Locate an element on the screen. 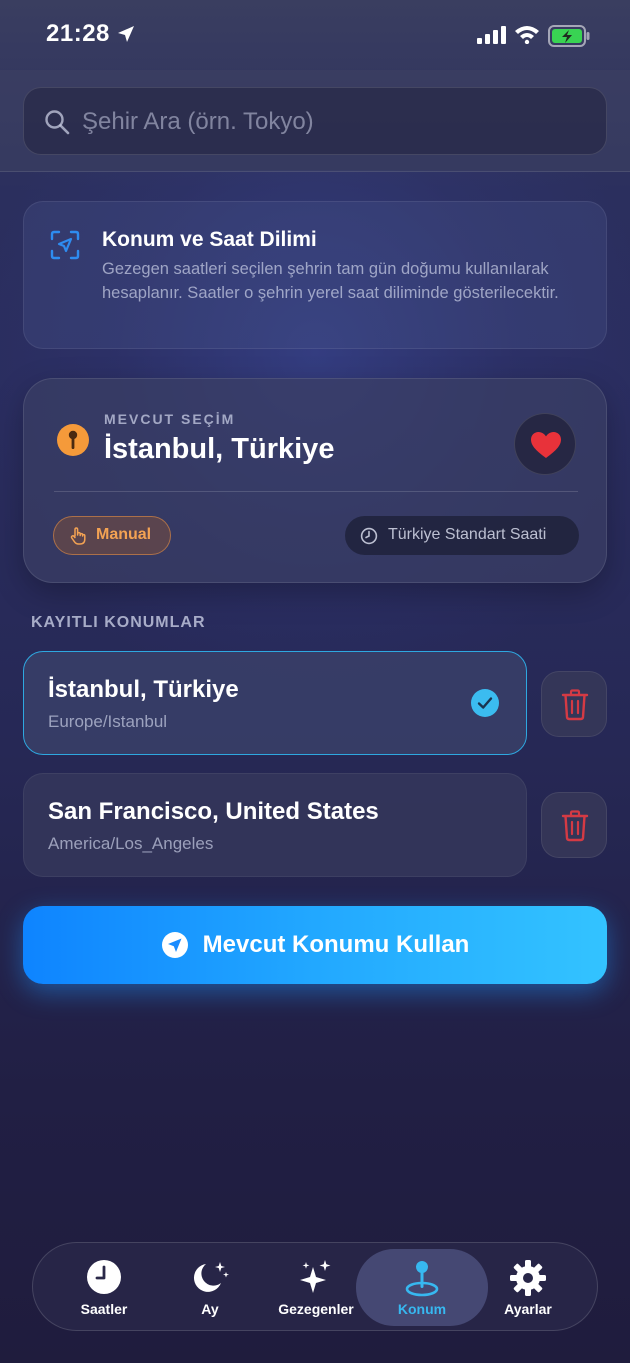 This screenshot has width=630, height=1363. timezone-badge: Türkiye Standart Saati is located at coordinates (462, 535).